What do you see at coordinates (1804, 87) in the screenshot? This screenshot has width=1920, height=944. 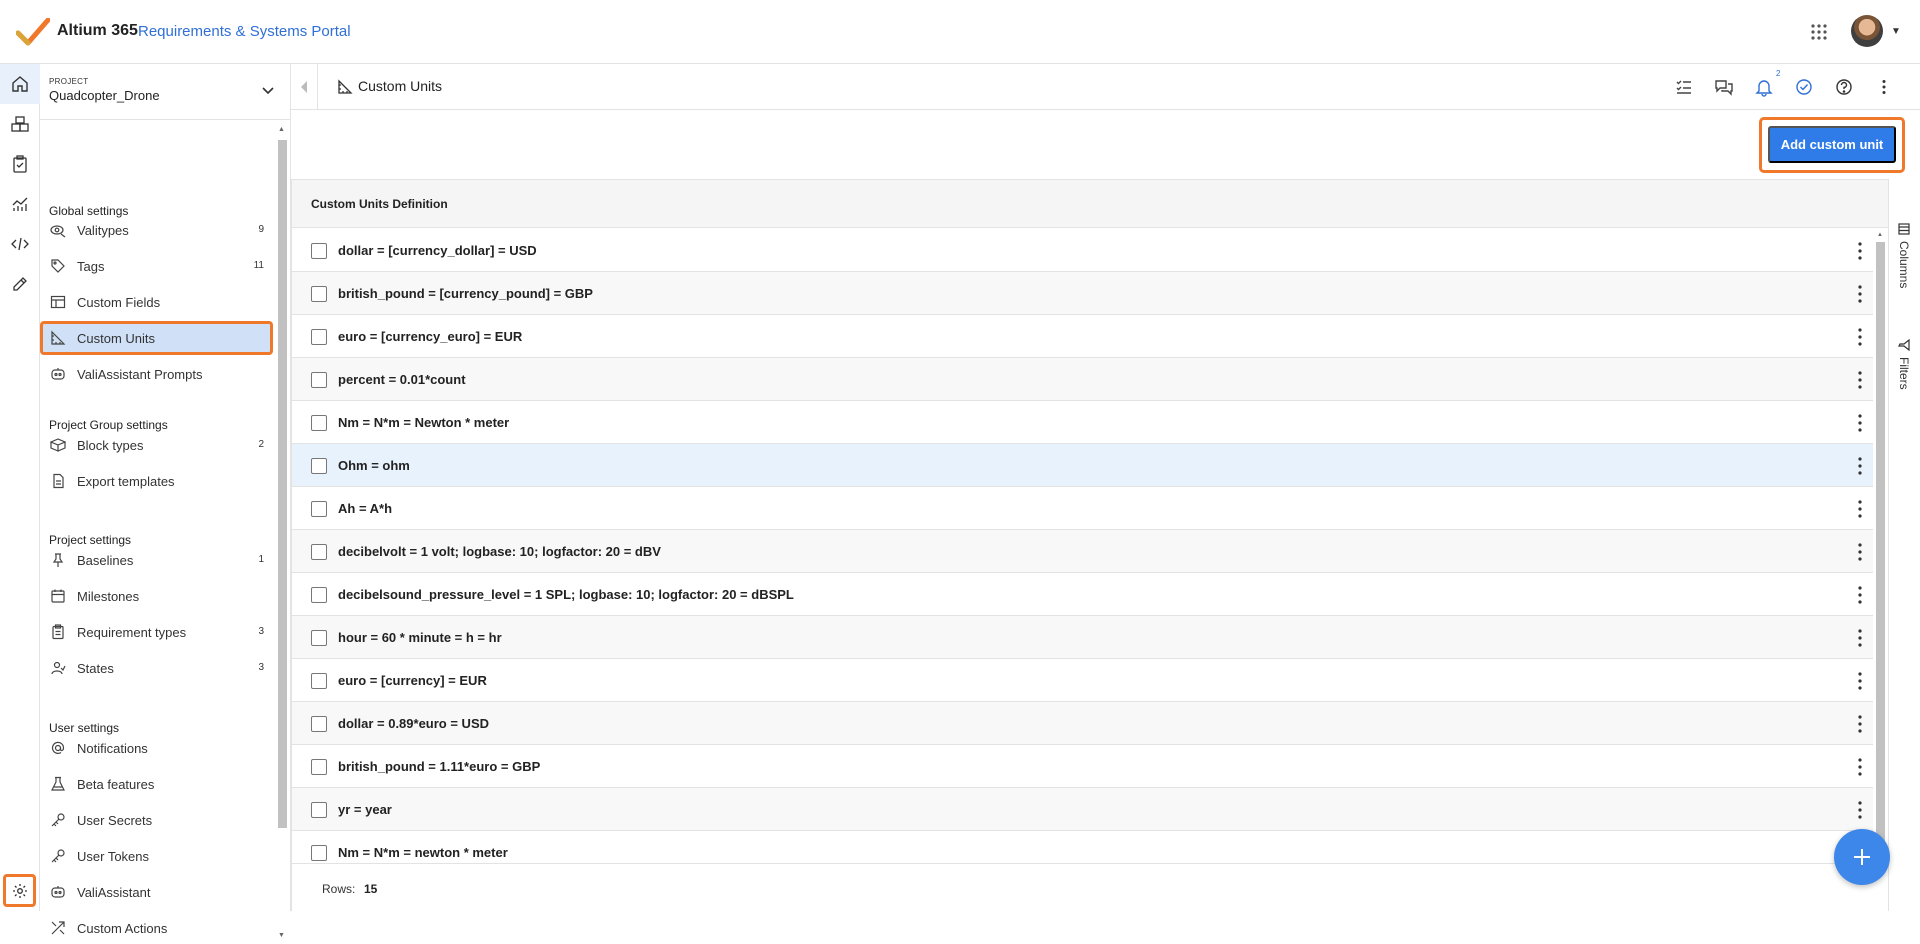 I see `check-circle-icon` at bounding box center [1804, 87].